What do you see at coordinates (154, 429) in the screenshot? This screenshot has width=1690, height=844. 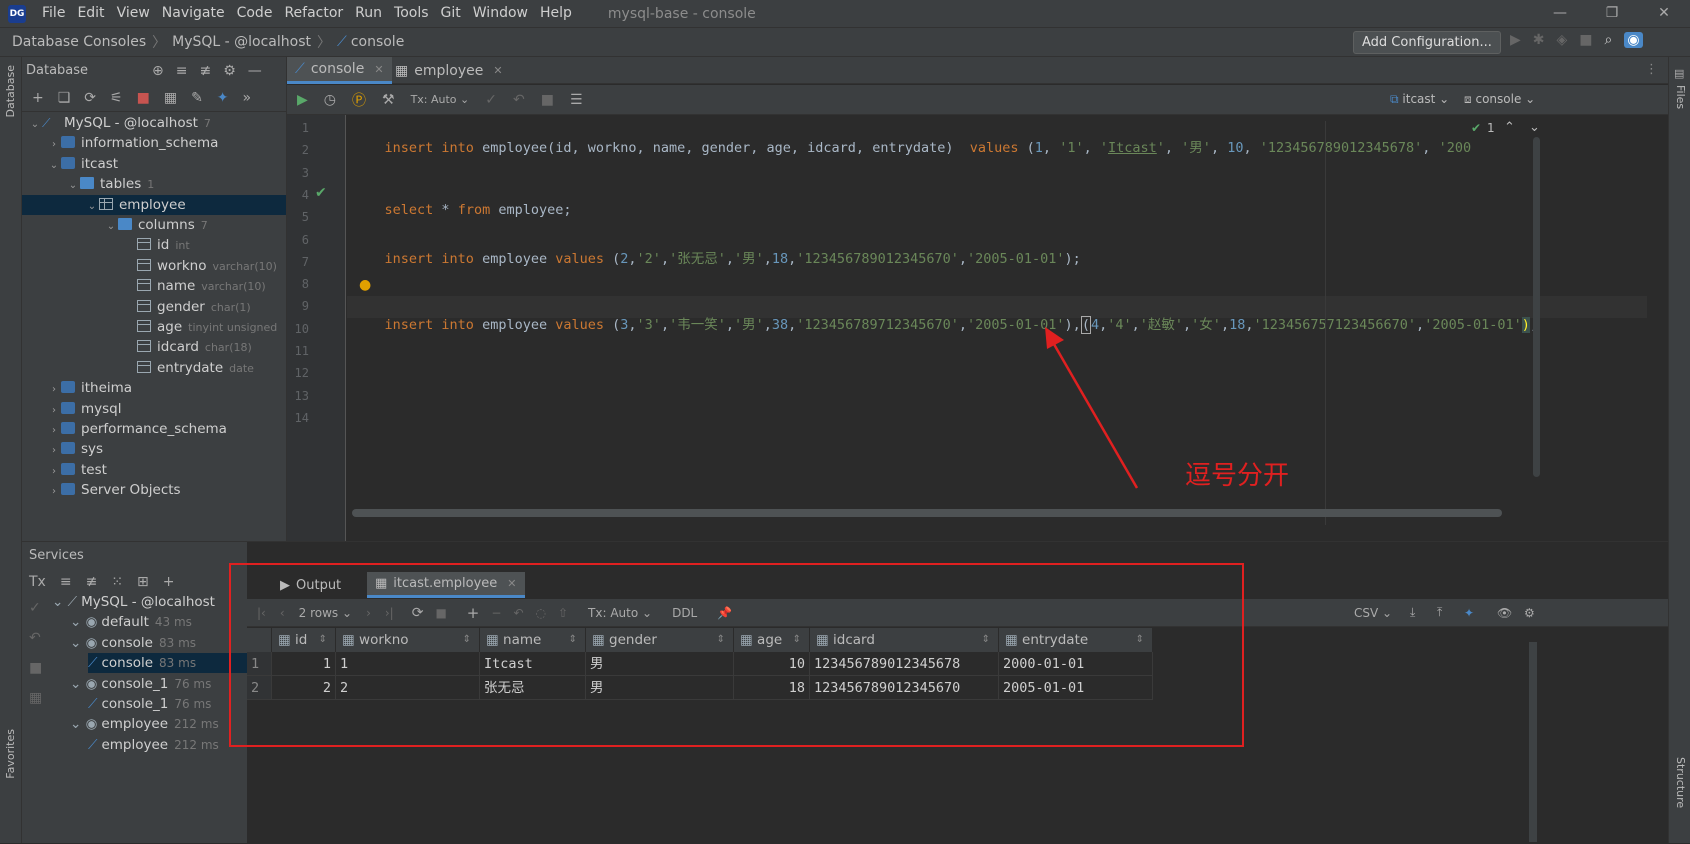 I see `tree-item: › performance_schema` at bounding box center [154, 429].